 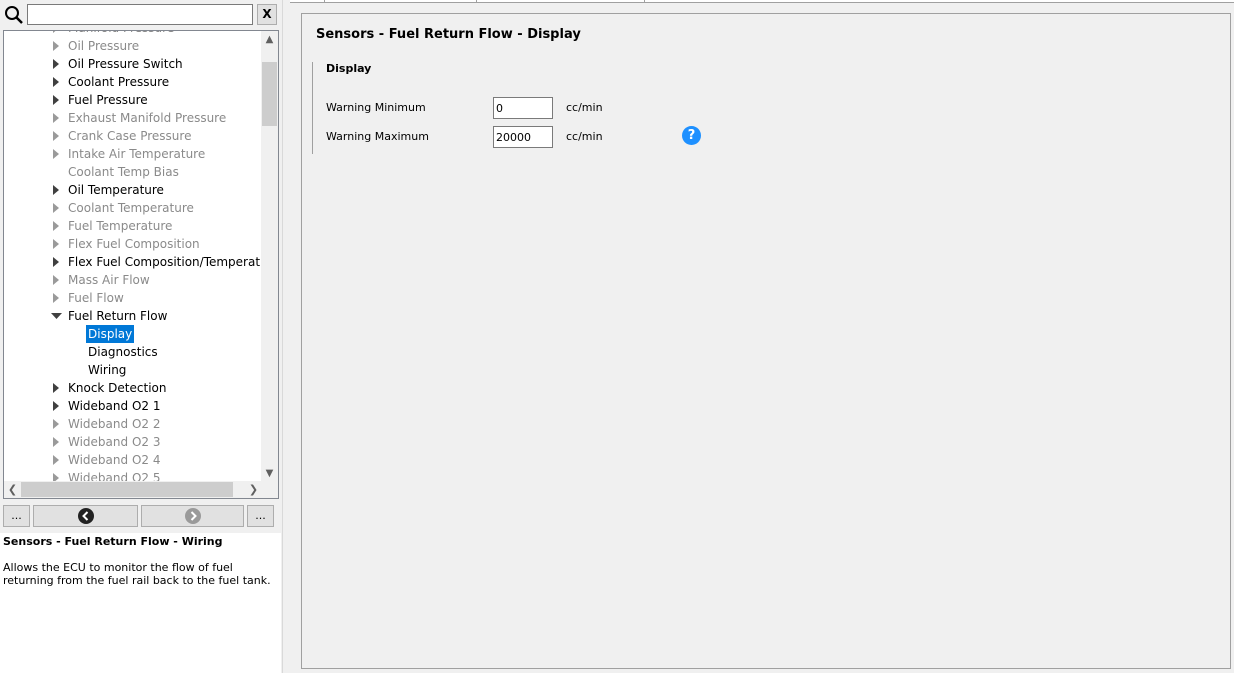 What do you see at coordinates (269, 94) in the screenshot?
I see `scroll-thumb` at bounding box center [269, 94].